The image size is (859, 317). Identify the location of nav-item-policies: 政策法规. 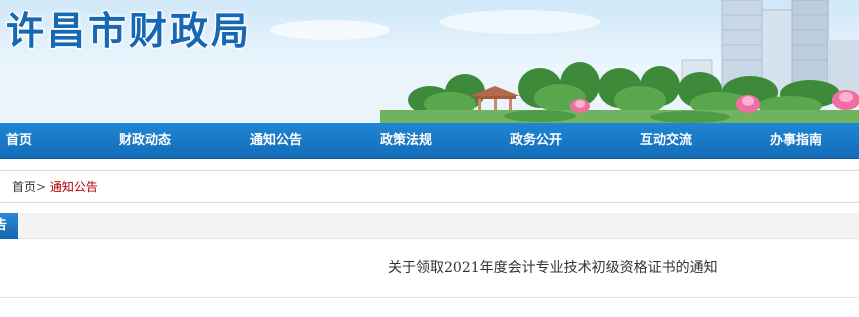
(406, 141).